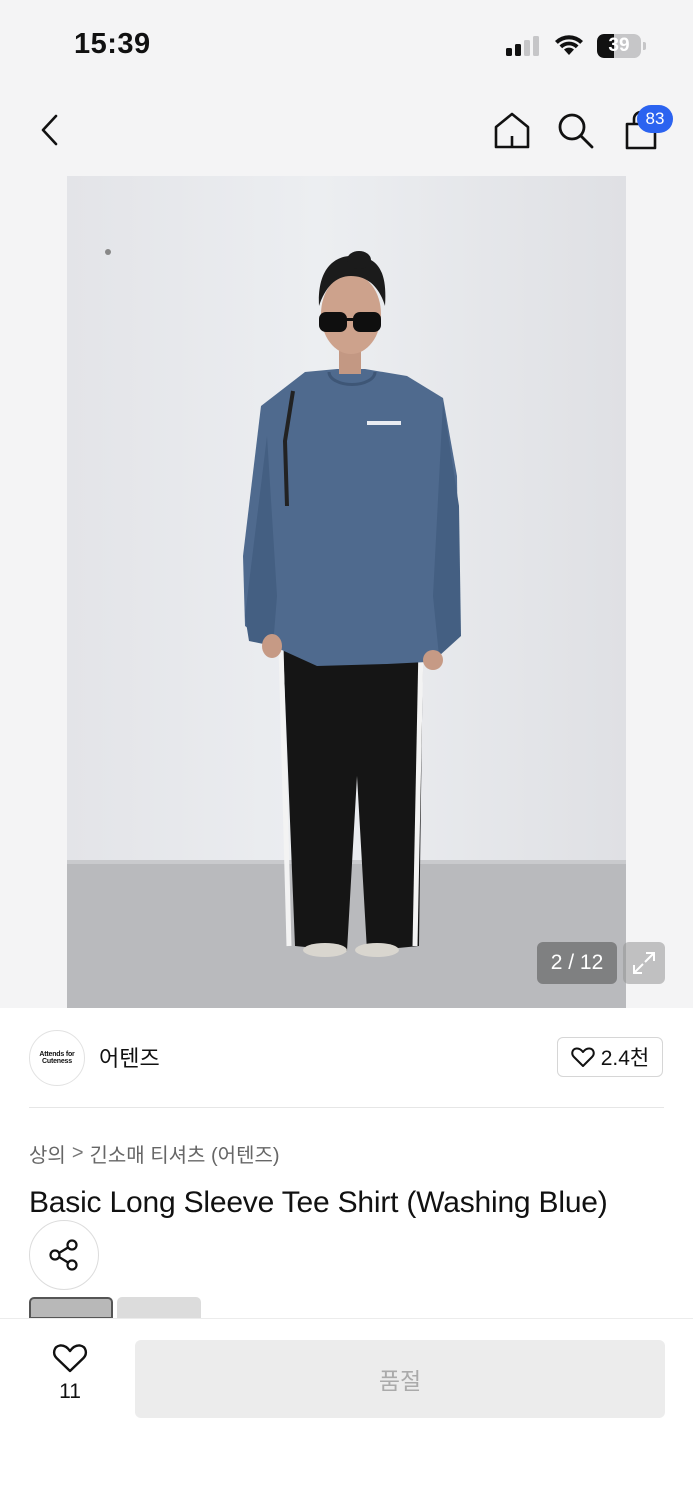  What do you see at coordinates (57, 1054) in the screenshot?
I see `brand-logo-line-1: Attends for` at bounding box center [57, 1054].